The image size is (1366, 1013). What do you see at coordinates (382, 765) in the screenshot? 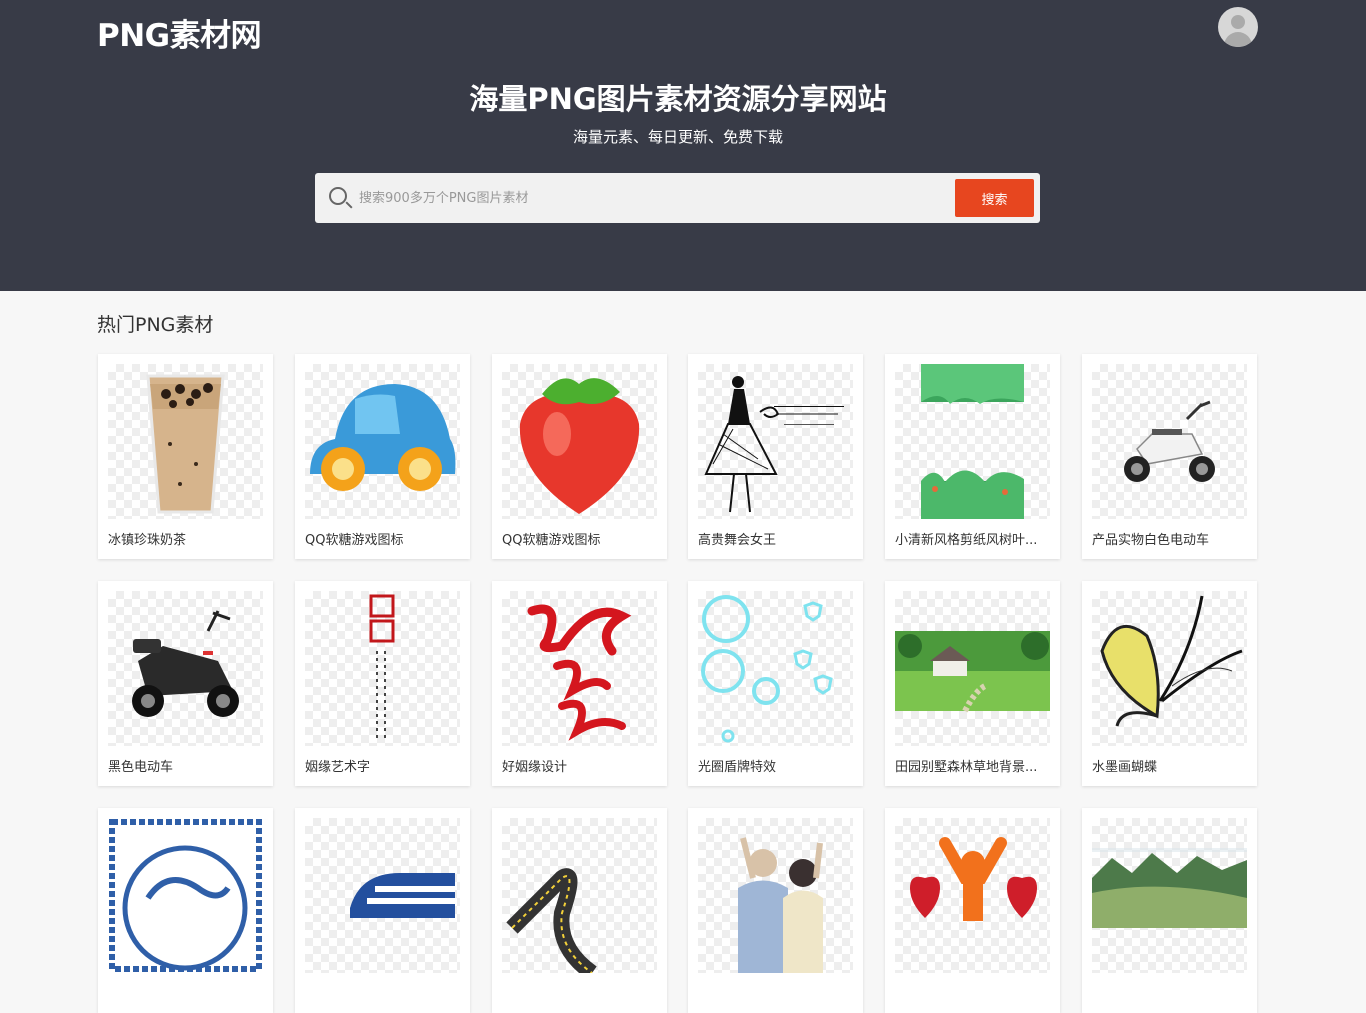
I see `card-caption: 姻缘艺术字` at bounding box center [382, 765].